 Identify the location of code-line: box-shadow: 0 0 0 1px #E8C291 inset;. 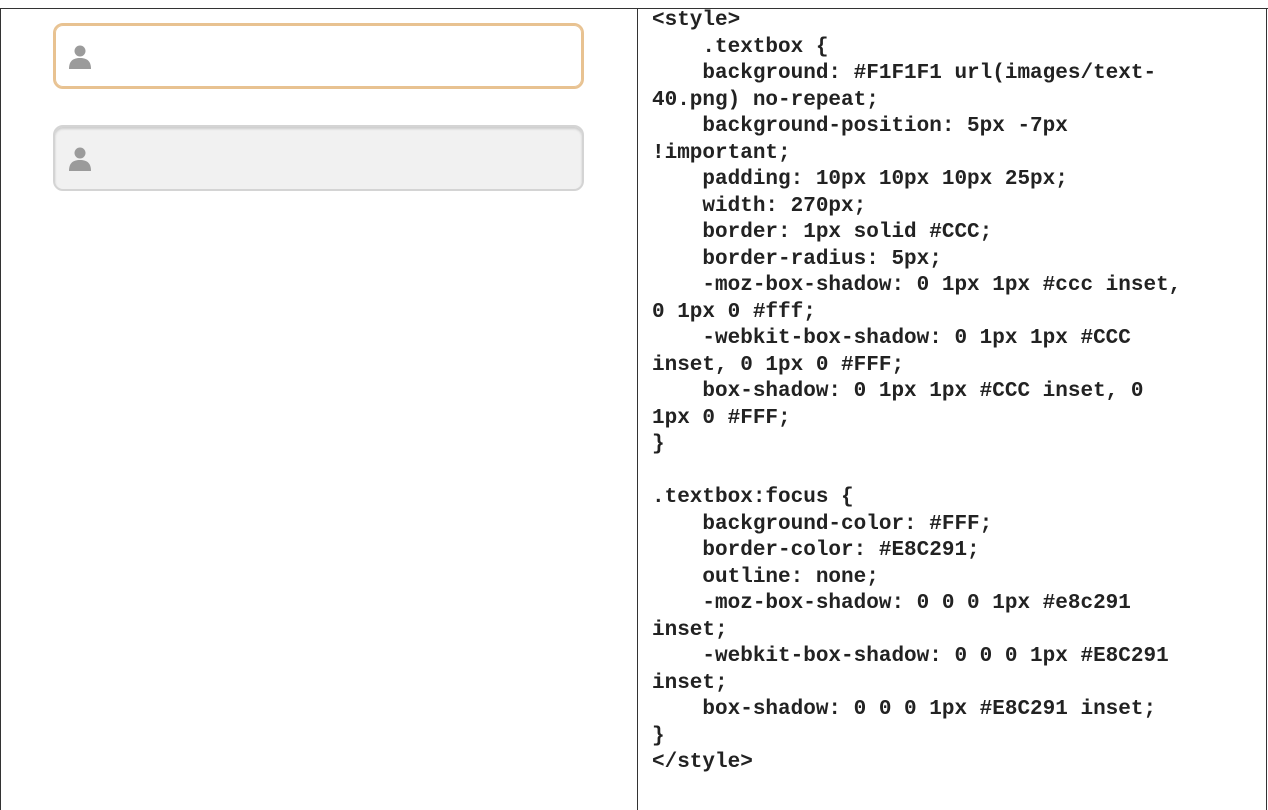
(904, 709).